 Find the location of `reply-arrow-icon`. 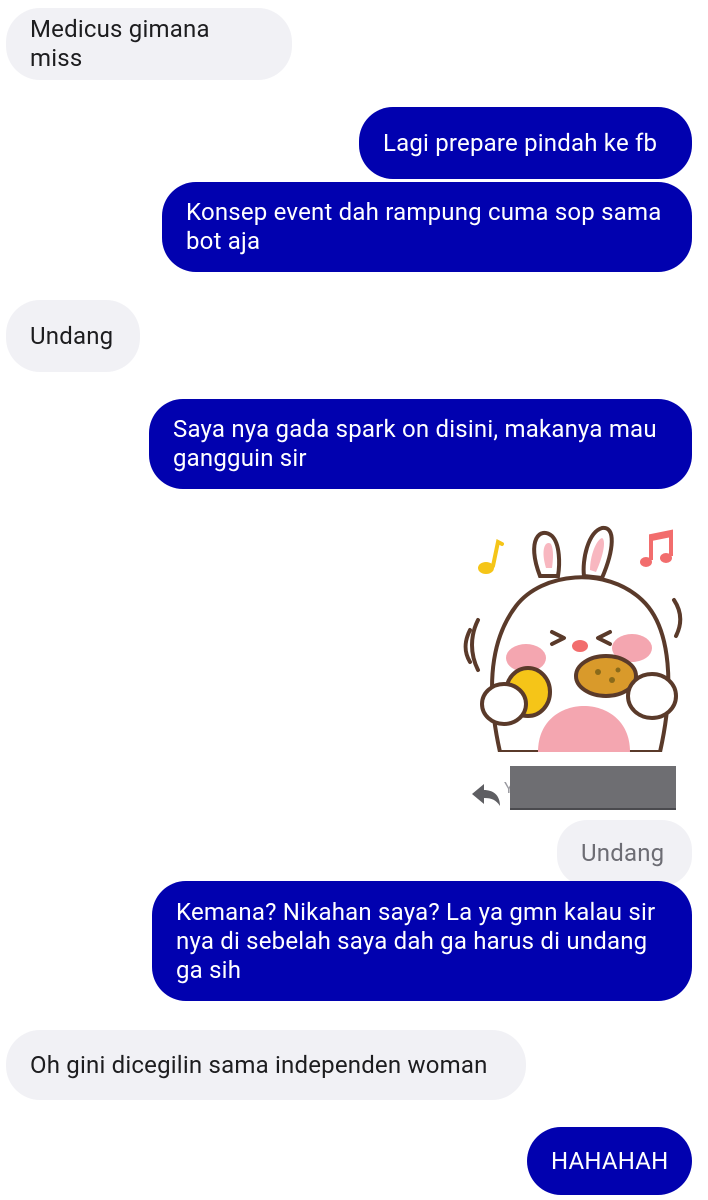

reply-arrow-icon is located at coordinates (486, 795).